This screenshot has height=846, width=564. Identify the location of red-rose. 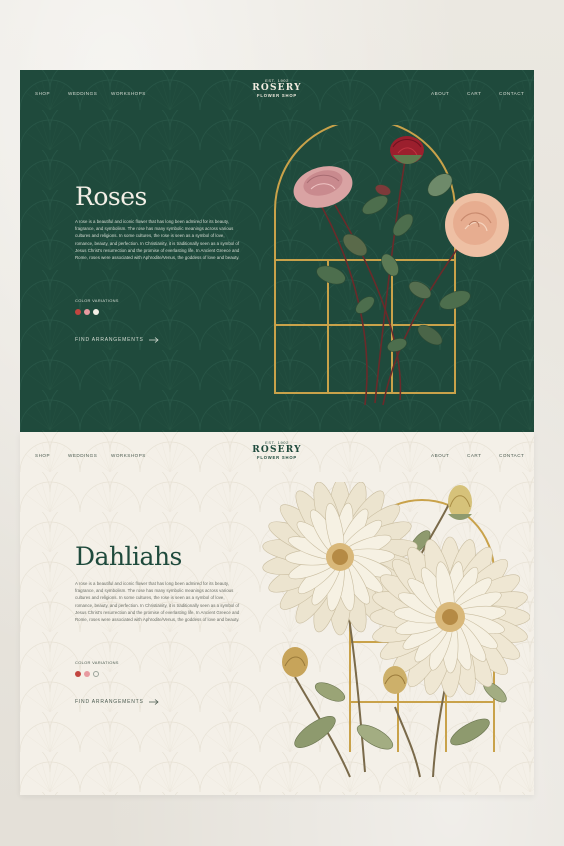
(407, 150).